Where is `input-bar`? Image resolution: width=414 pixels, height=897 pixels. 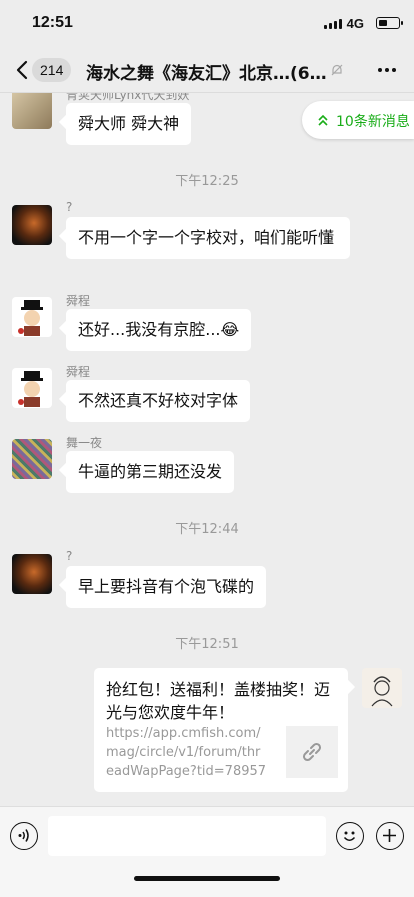 input-bar is located at coordinates (207, 851).